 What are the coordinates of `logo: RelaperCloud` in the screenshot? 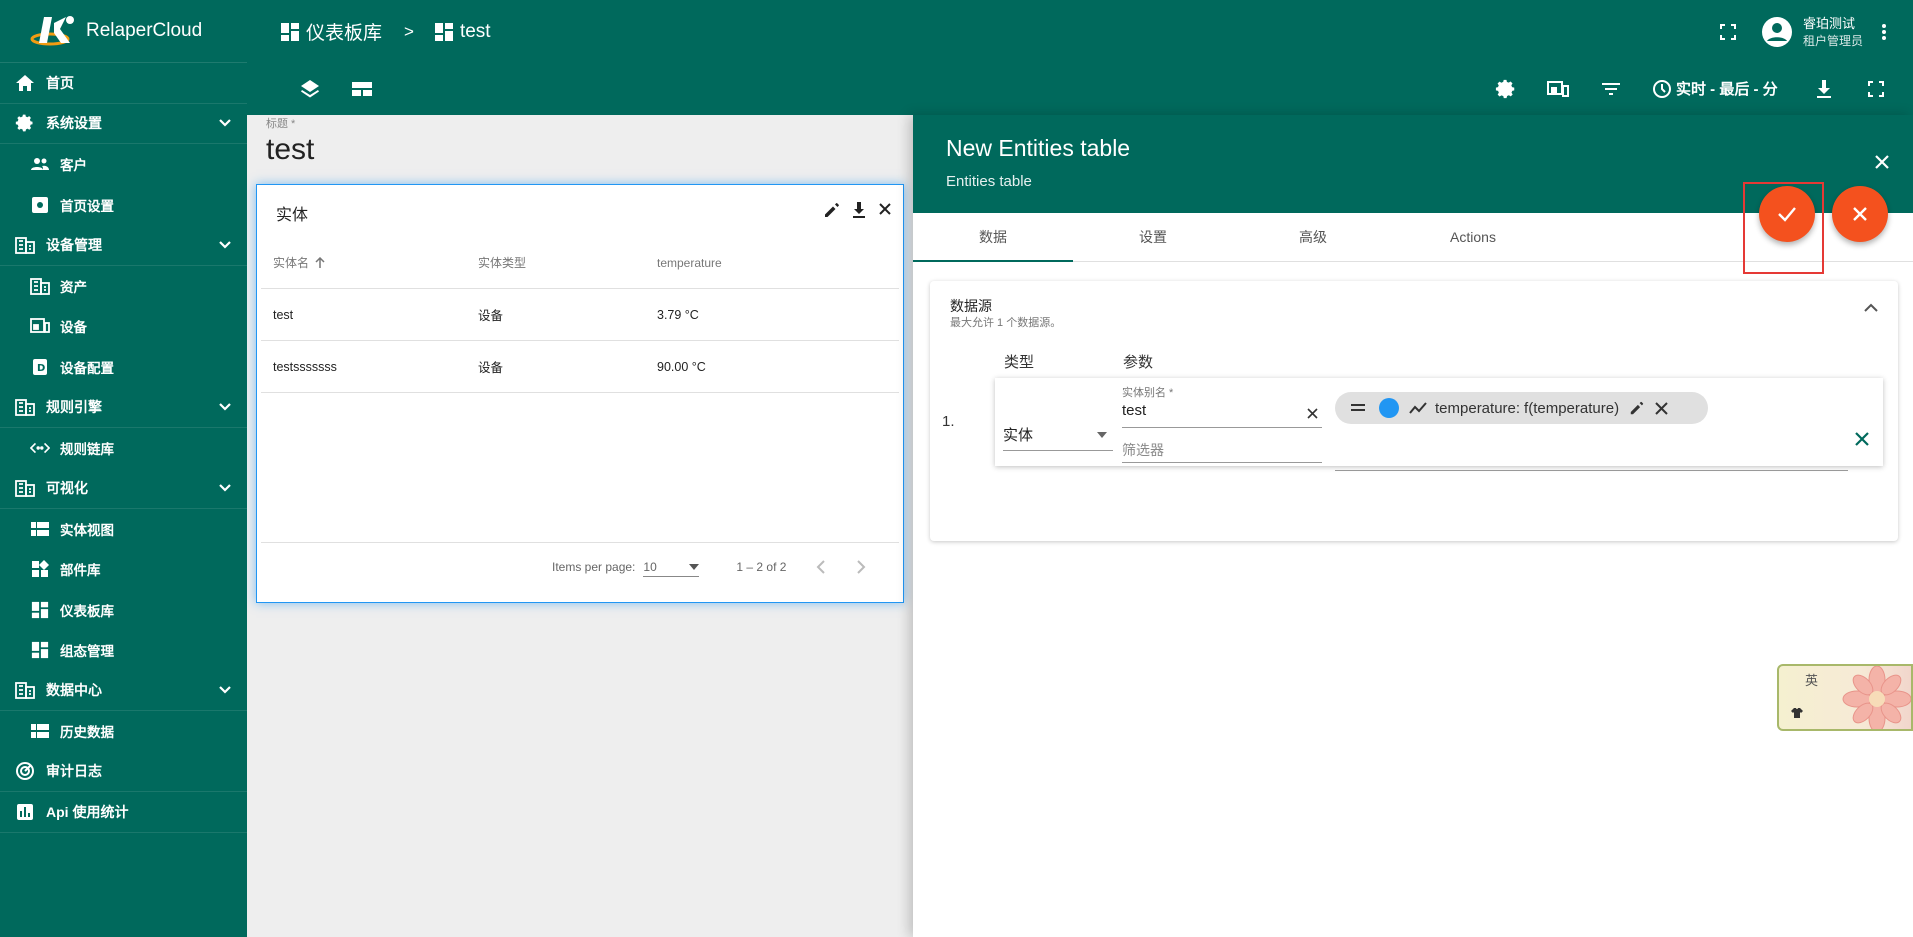 It's located at (123, 31).